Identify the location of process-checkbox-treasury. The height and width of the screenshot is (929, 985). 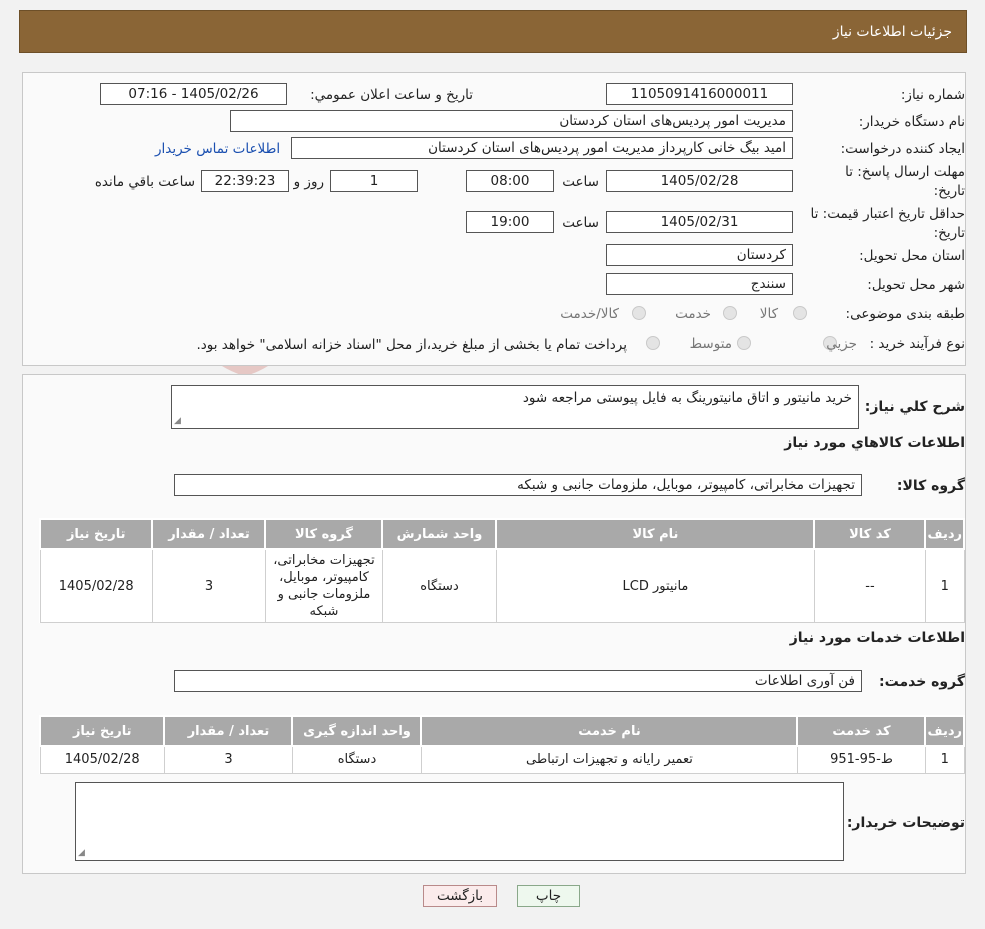
(653, 343).